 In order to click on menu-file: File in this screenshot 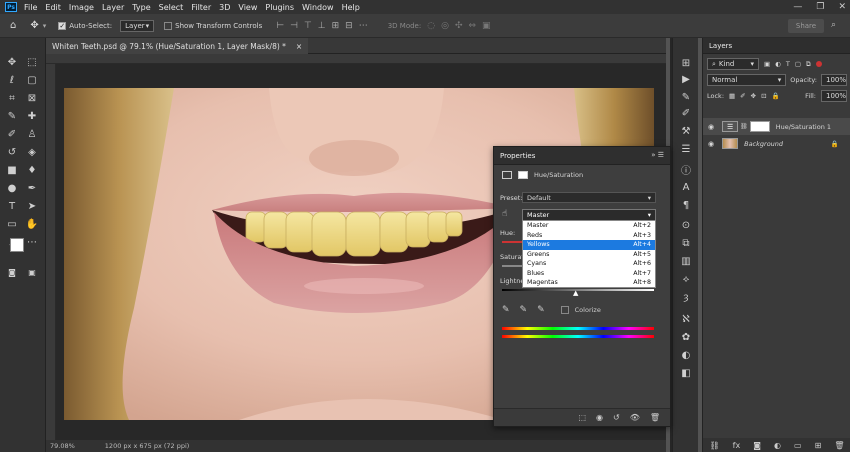, I will do `click(30, 7)`.